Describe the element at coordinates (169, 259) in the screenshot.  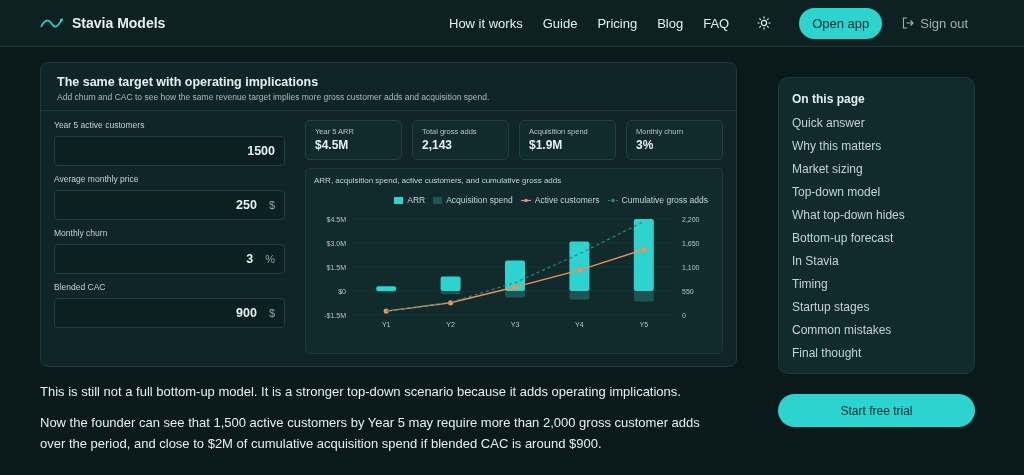
I see `input-field: 3 %` at that location.